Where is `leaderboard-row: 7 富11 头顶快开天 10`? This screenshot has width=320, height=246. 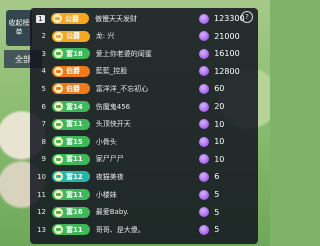
leaderboard-row: 7 富11 头顶快开天 10 is located at coordinates (144, 124).